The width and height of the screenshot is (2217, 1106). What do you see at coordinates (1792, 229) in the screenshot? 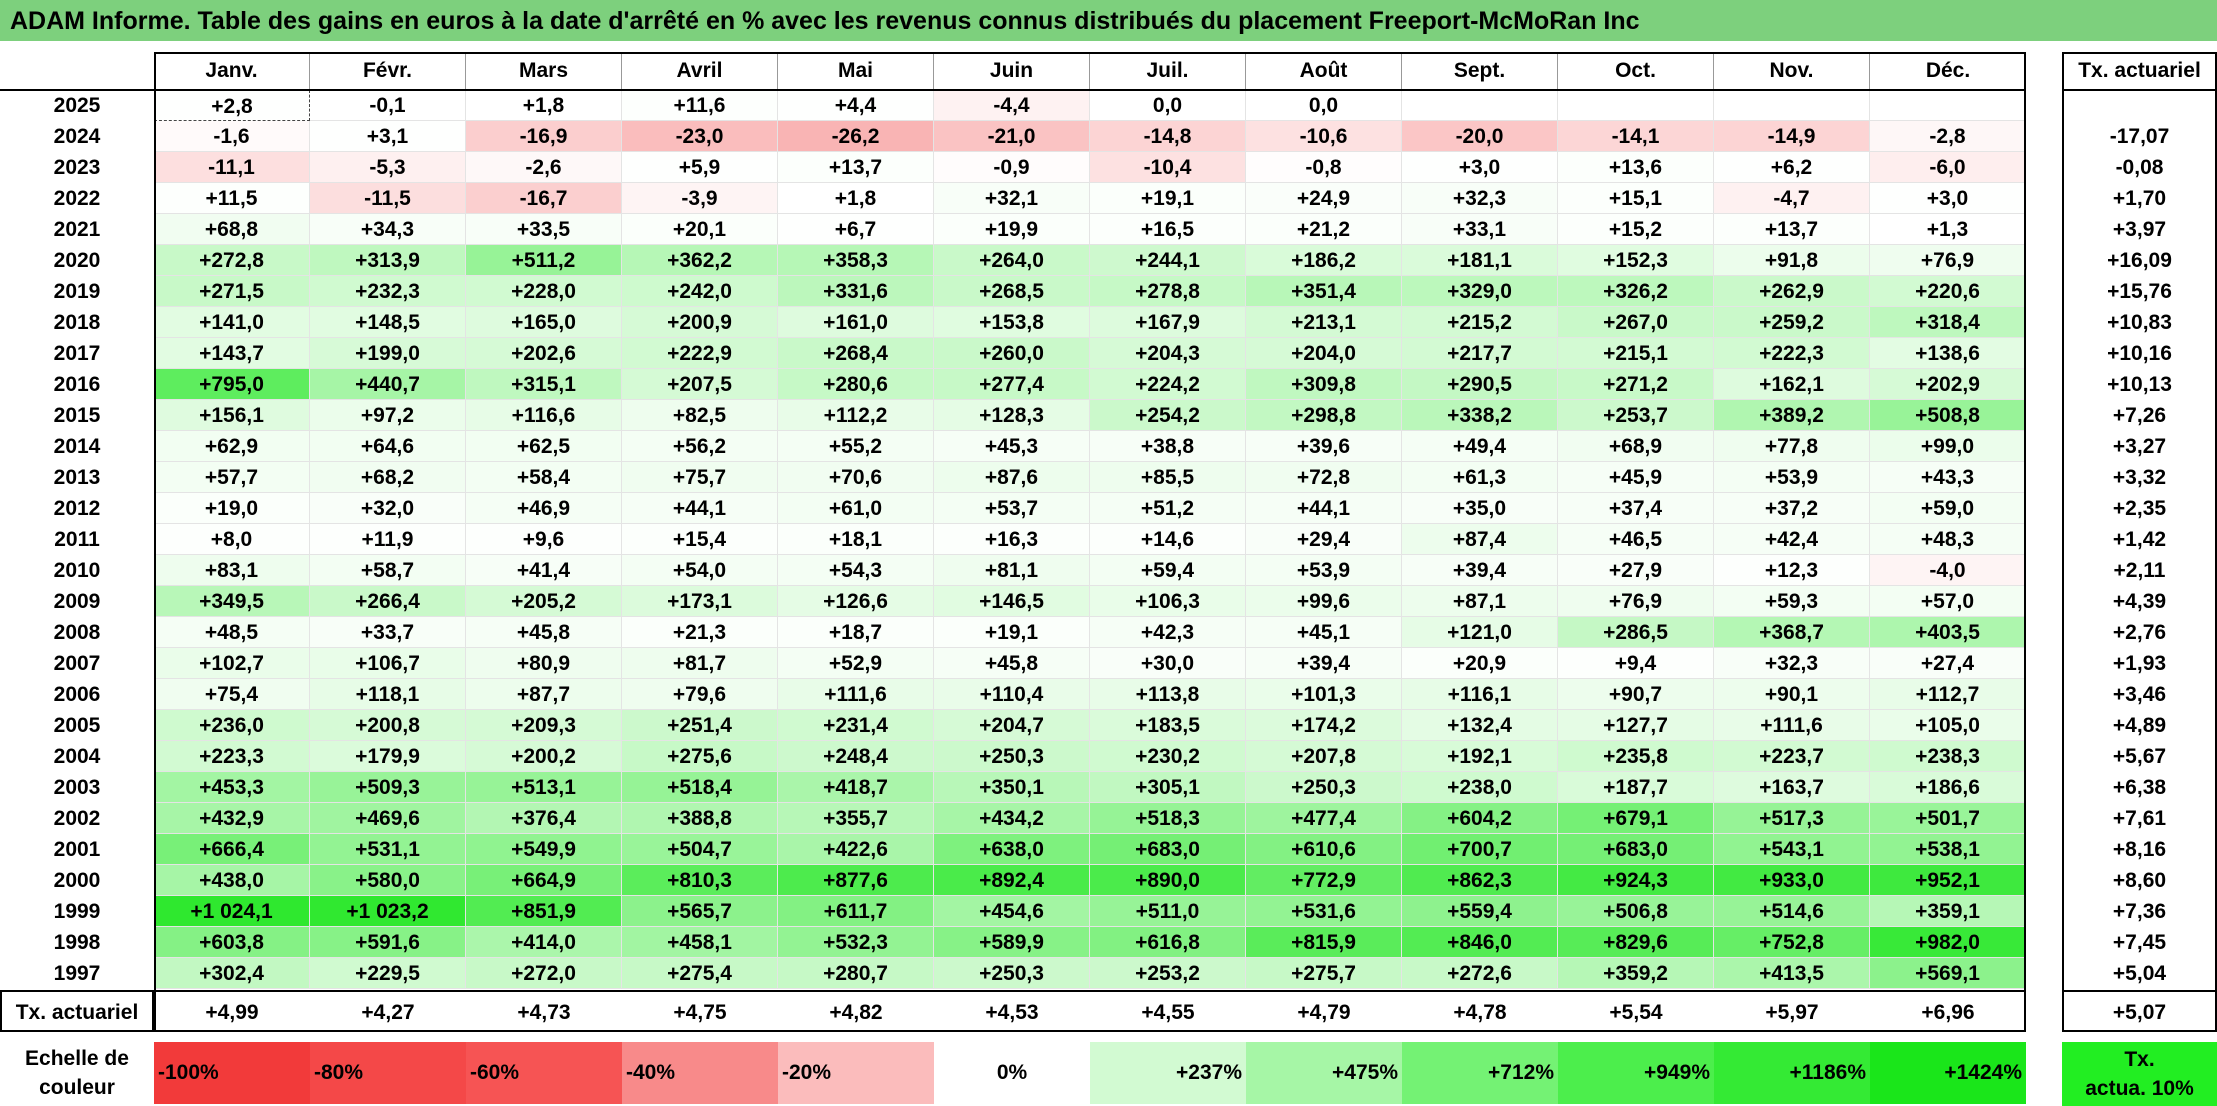
I see `table-cell: +13,7` at bounding box center [1792, 229].